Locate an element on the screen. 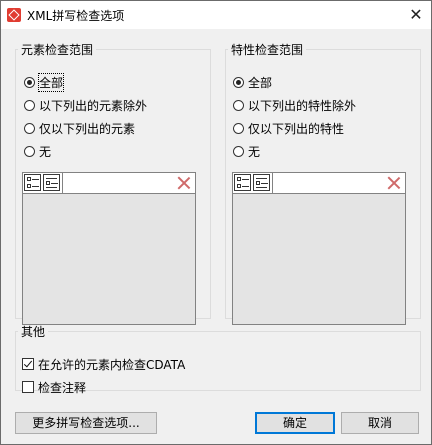 The image size is (432, 445). attribute-scope-none-radio: 无 is located at coordinates (246, 151).